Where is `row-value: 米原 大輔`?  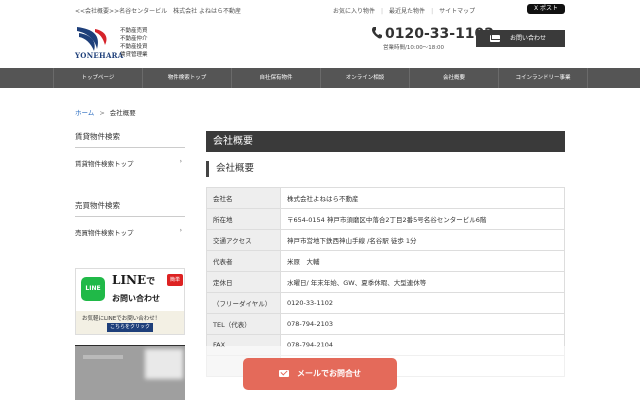
row-value: 米原 大輔 is located at coordinates (422, 261).